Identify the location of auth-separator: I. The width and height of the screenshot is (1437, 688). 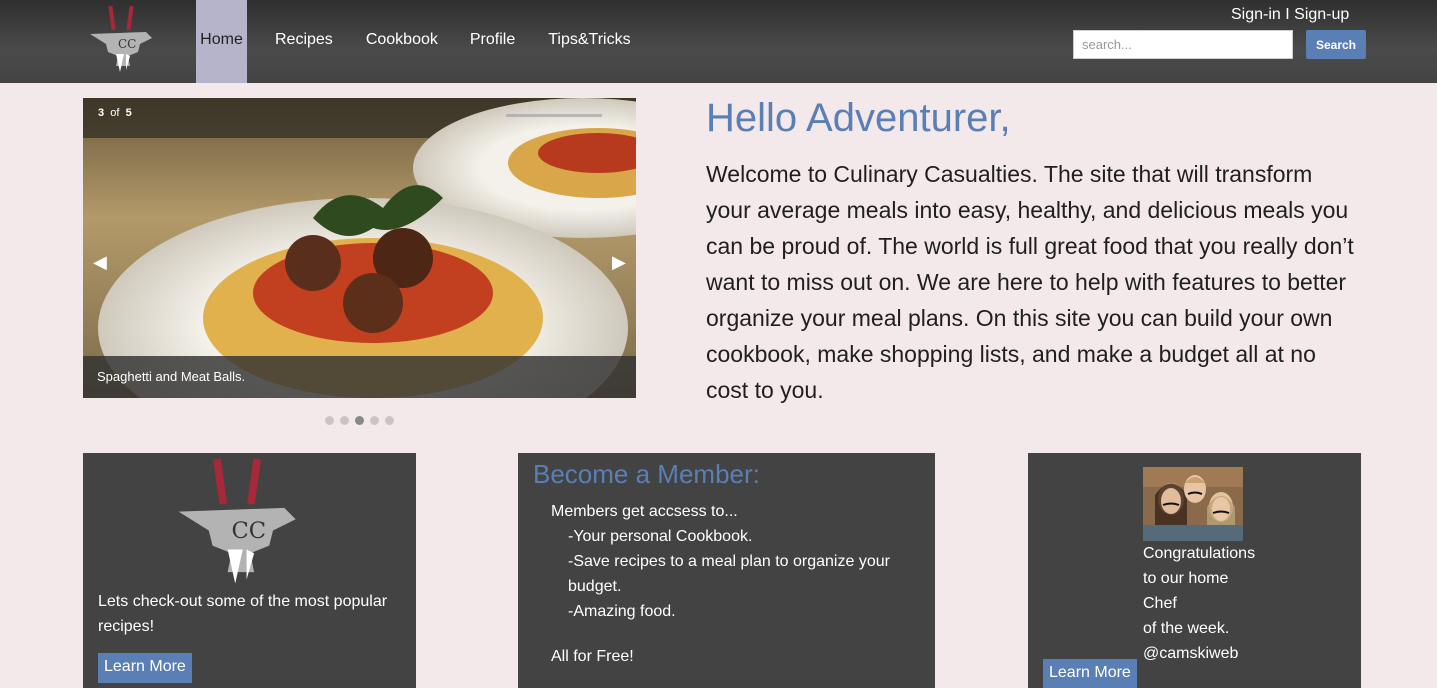
(1287, 14).